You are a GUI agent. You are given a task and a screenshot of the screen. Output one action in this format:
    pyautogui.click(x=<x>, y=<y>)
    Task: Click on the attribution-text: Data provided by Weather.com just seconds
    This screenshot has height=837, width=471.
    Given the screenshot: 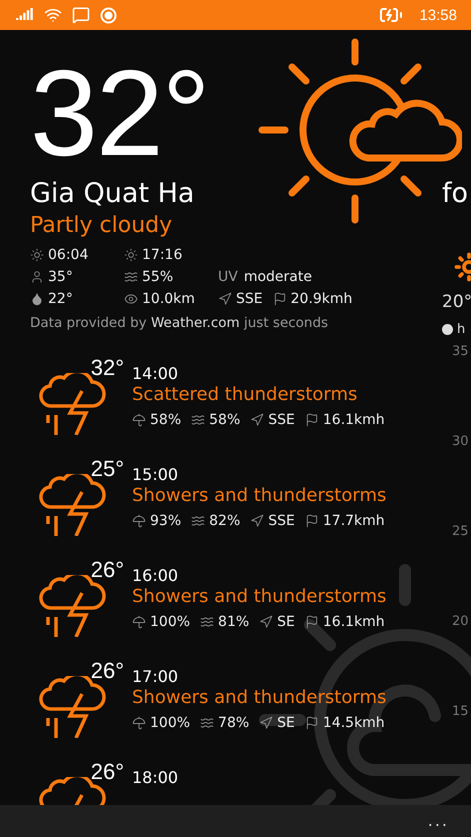 What is the action you would take?
    pyautogui.click(x=179, y=323)
    